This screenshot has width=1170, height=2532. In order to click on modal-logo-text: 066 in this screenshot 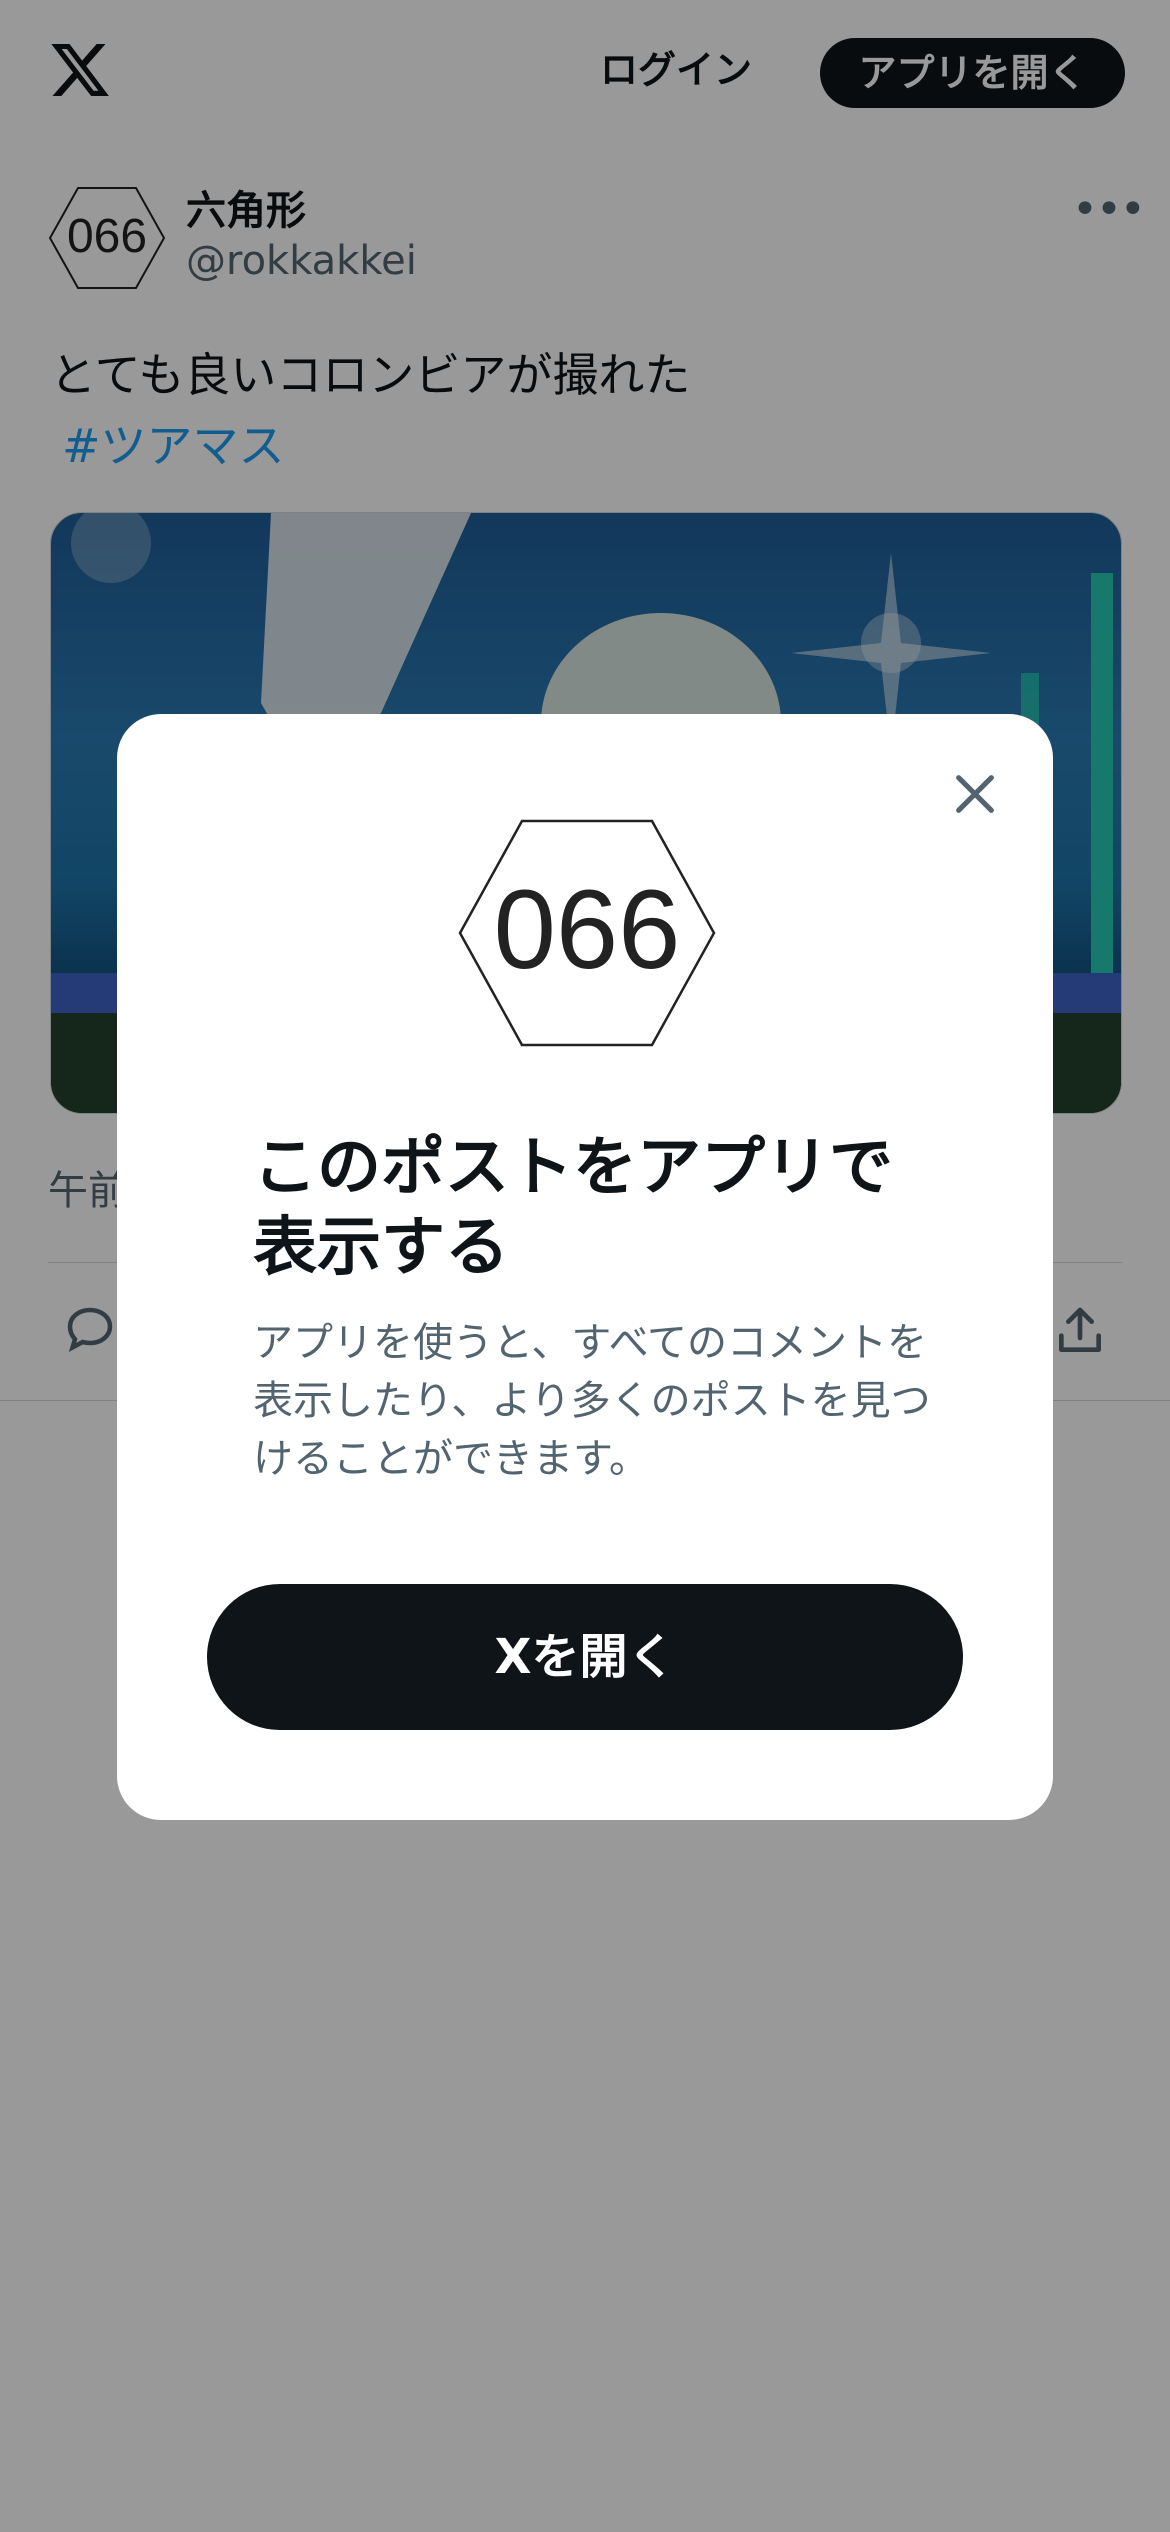, I will do `click(587, 929)`.